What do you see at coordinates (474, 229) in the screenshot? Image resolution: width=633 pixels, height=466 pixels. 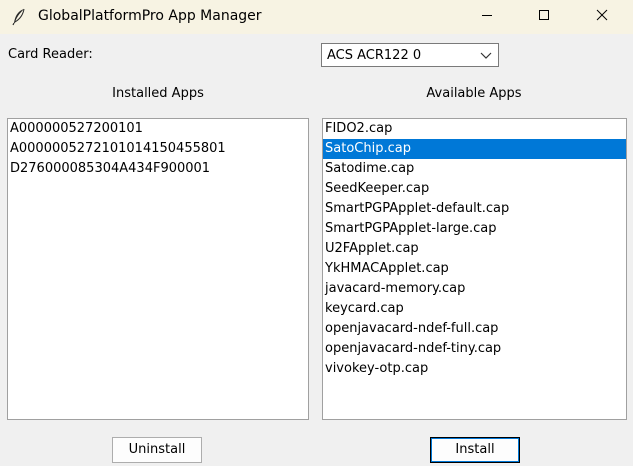 I see `list-item: SmartPGPApplet-large.cap` at bounding box center [474, 229].